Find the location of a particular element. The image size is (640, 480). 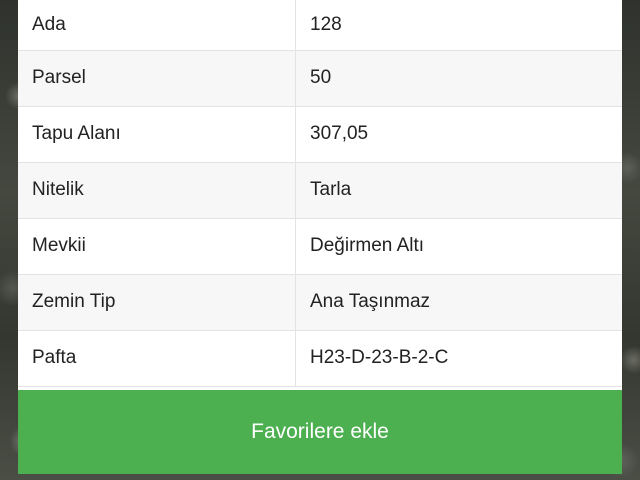

row-nitelik: Nitelik Tarla is located at coordinates (320, 190).